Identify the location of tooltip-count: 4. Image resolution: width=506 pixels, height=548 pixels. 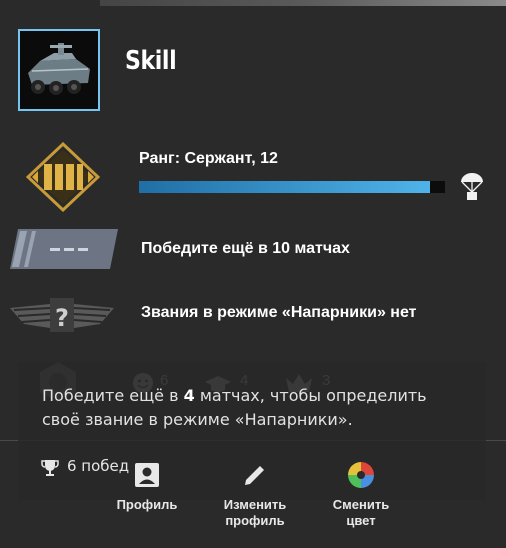
(189, 395).